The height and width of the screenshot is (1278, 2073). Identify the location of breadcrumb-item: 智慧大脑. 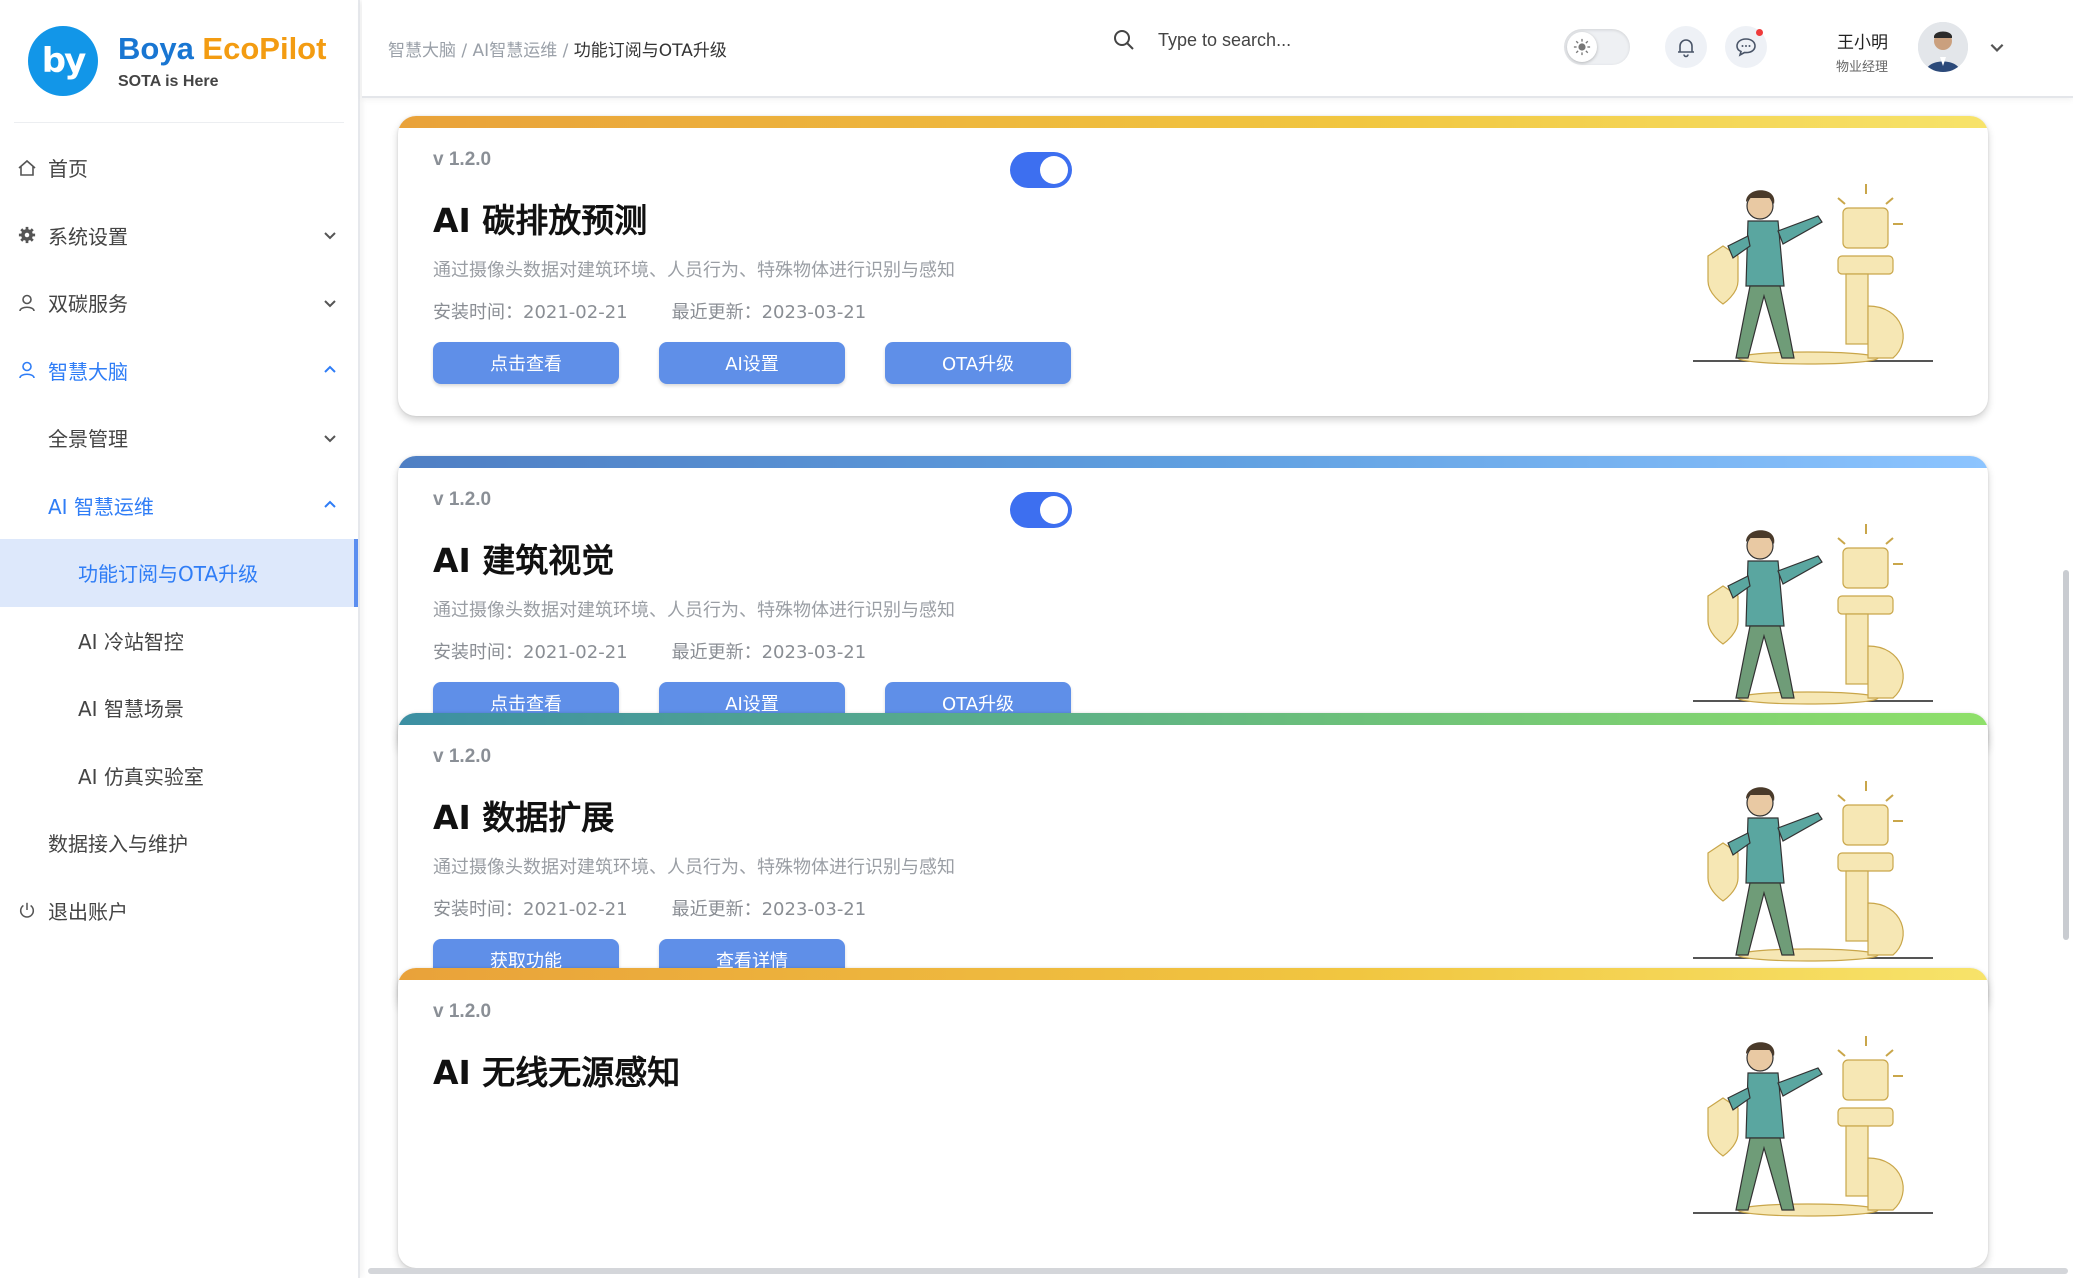
(422, 51).